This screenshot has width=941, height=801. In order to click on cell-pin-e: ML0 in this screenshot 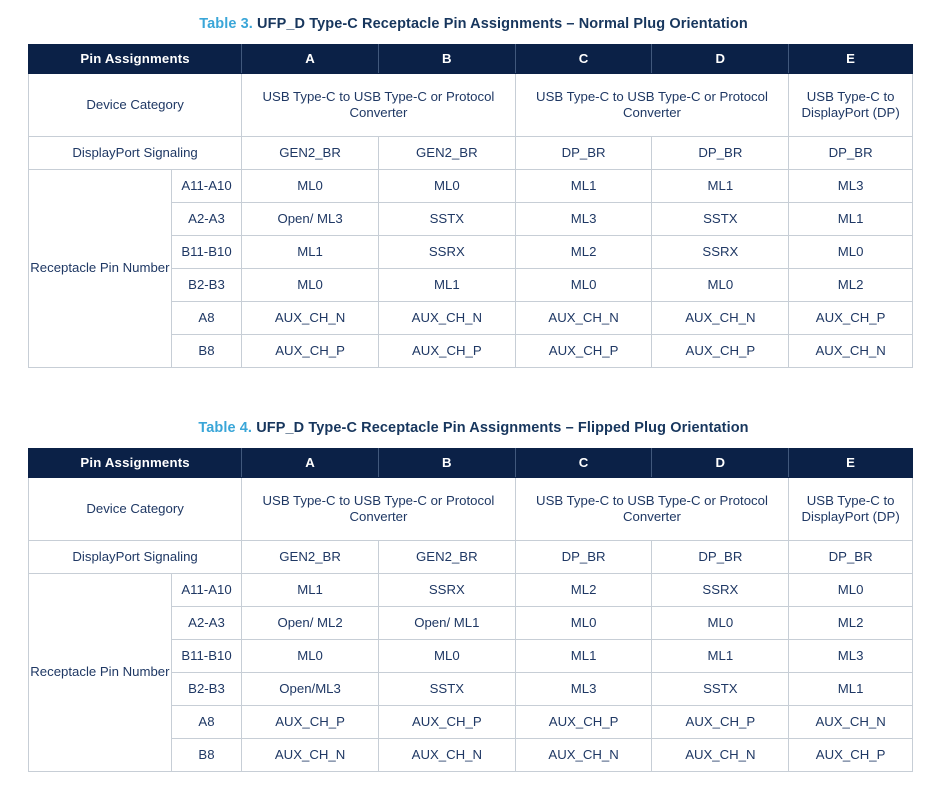, I will do `click(850, 252)`.